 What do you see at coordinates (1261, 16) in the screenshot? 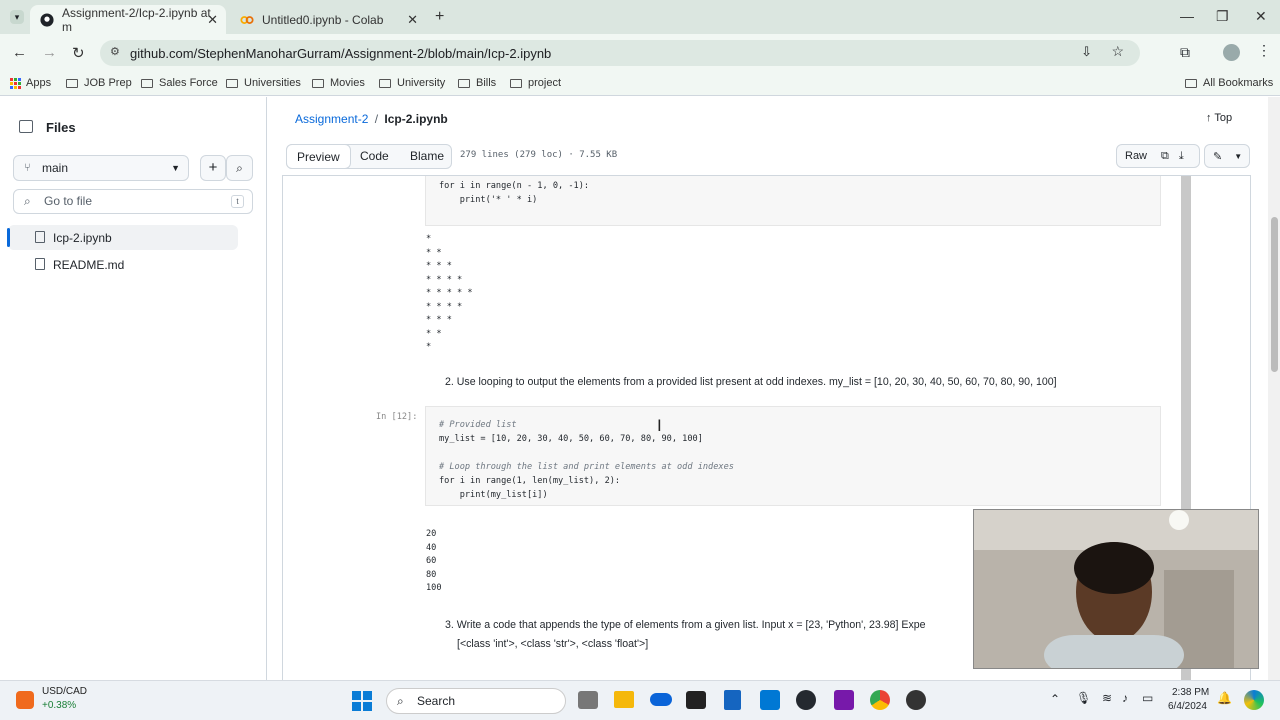
I see `window-close-icon: ✕` at bounding box center [1261, 16].